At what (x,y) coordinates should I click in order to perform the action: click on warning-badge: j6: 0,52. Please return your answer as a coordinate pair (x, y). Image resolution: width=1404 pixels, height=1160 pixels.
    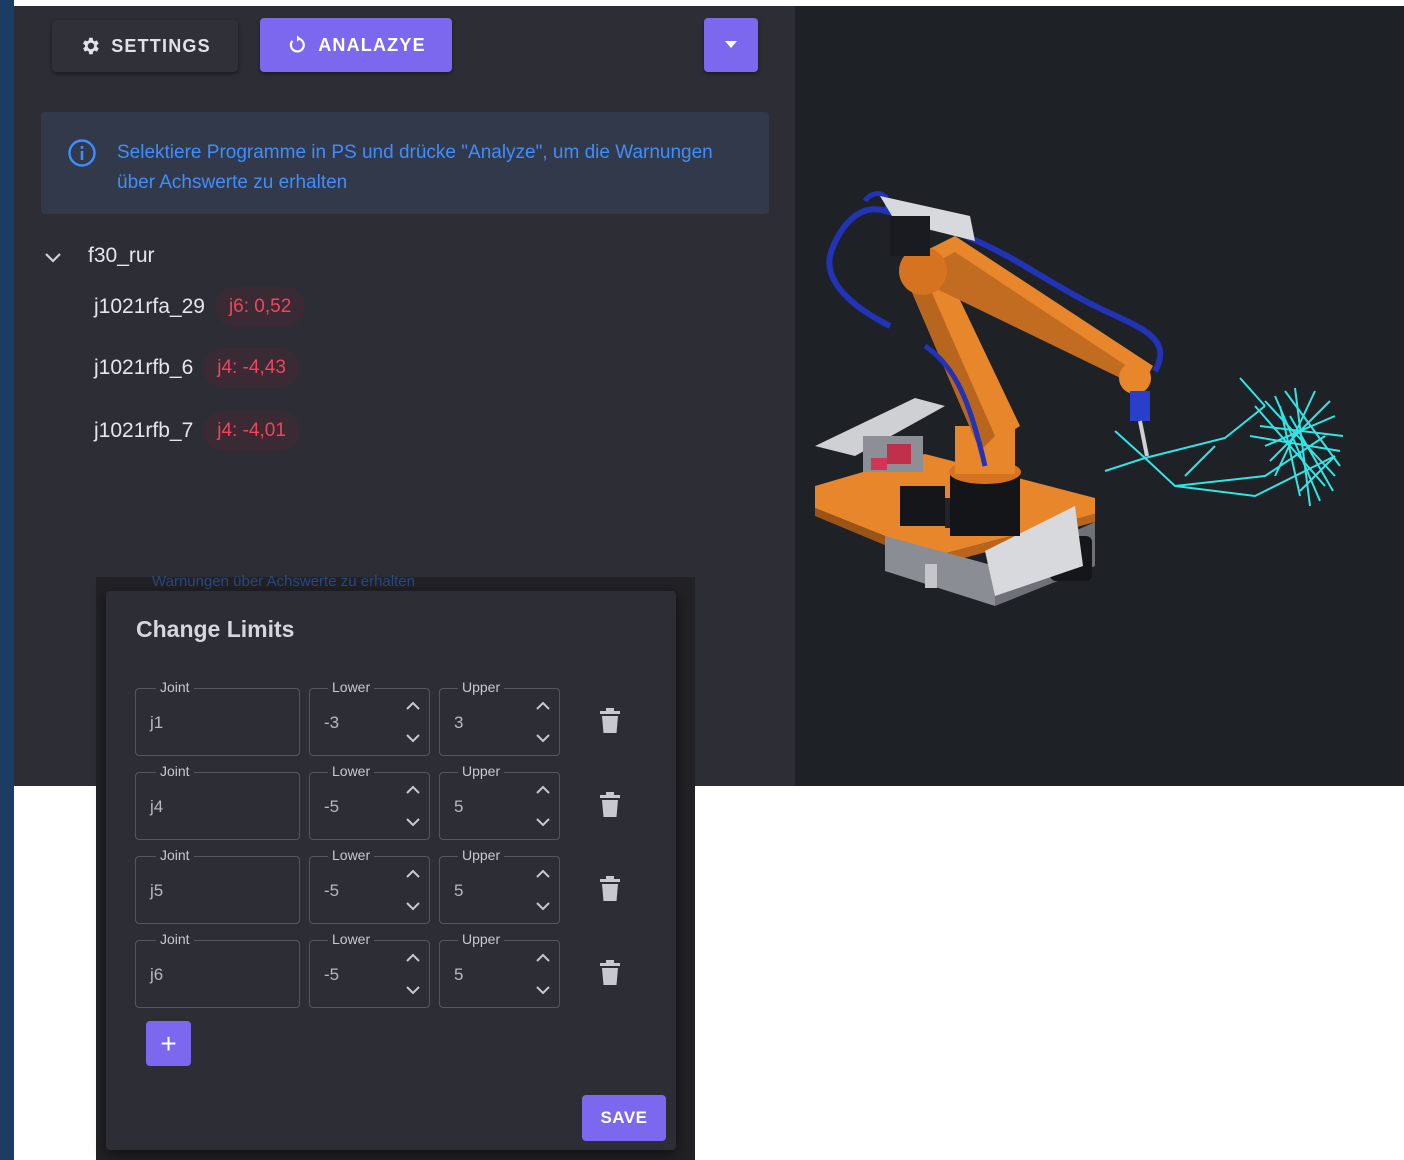
    Looking at the image, I should click on (260, 307).